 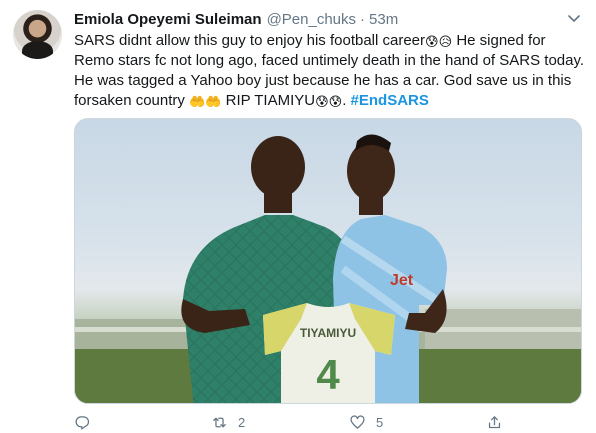 I want to click on retweet-icon, so click(x=219, y=422).